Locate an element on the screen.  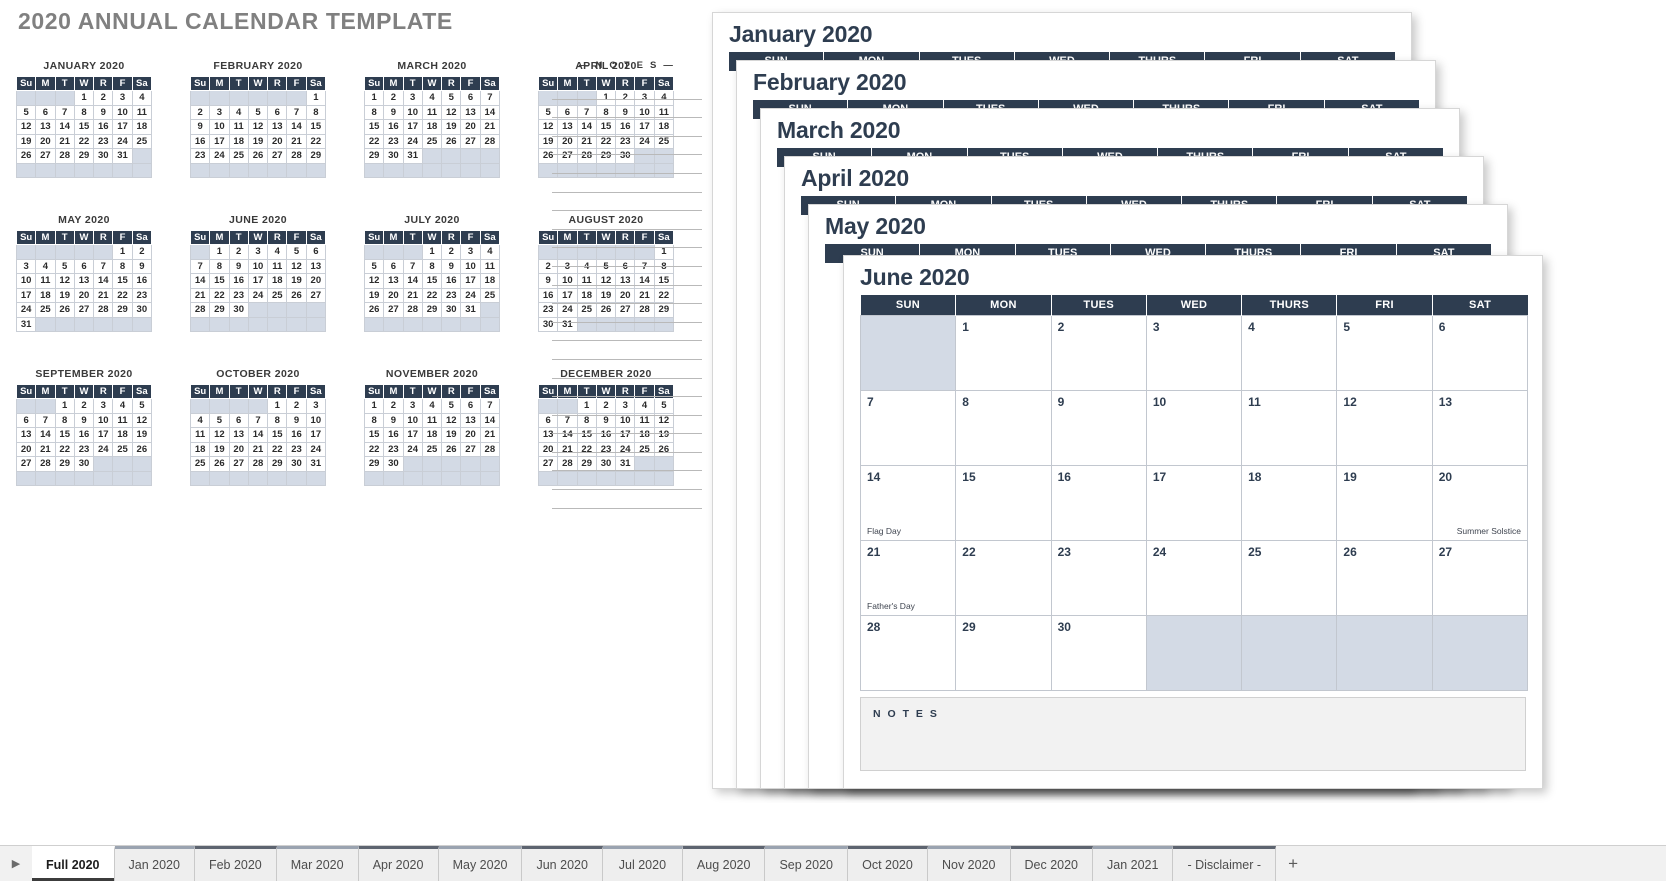
mini-day-cell: 1 is located at coordinates (122, 252).